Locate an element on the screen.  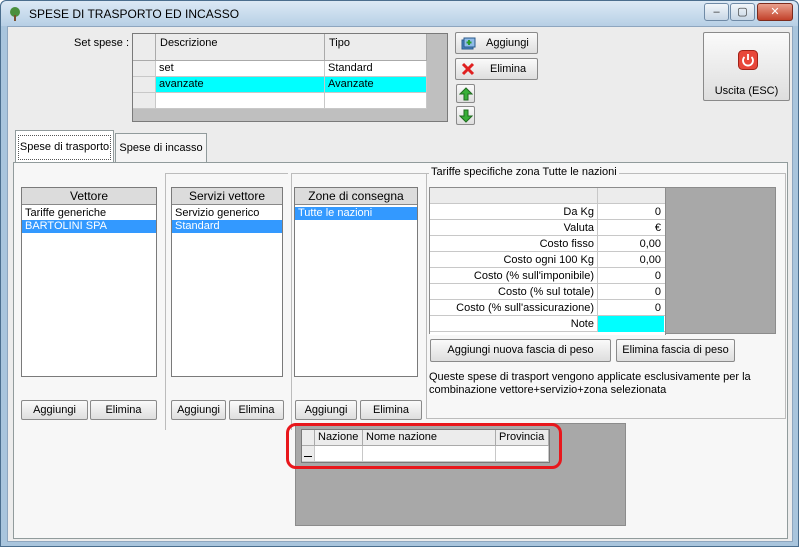
tab-spese-trasporto: Spese di trasporto is located at coordinates (64, 146).